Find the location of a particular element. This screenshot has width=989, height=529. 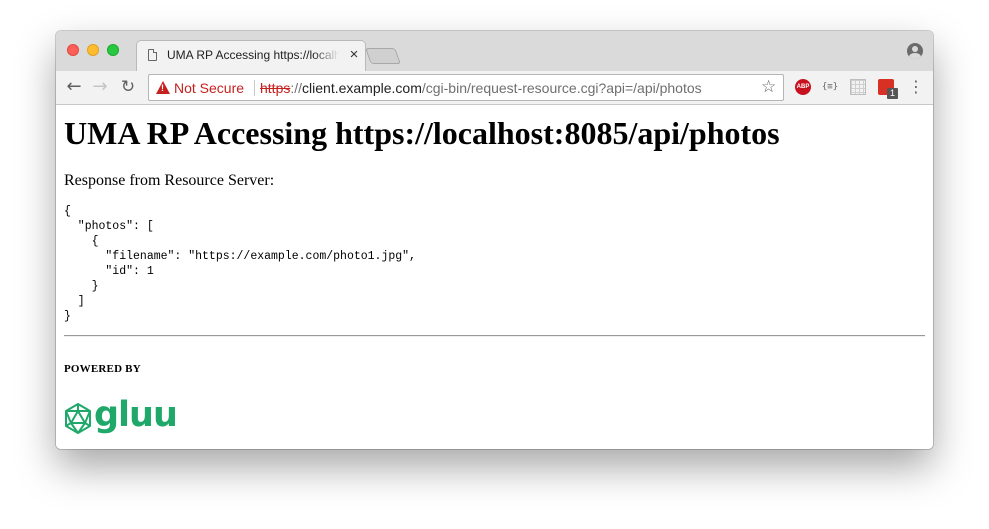

reload-icon: ↻ is located at coordinates (128, 87).